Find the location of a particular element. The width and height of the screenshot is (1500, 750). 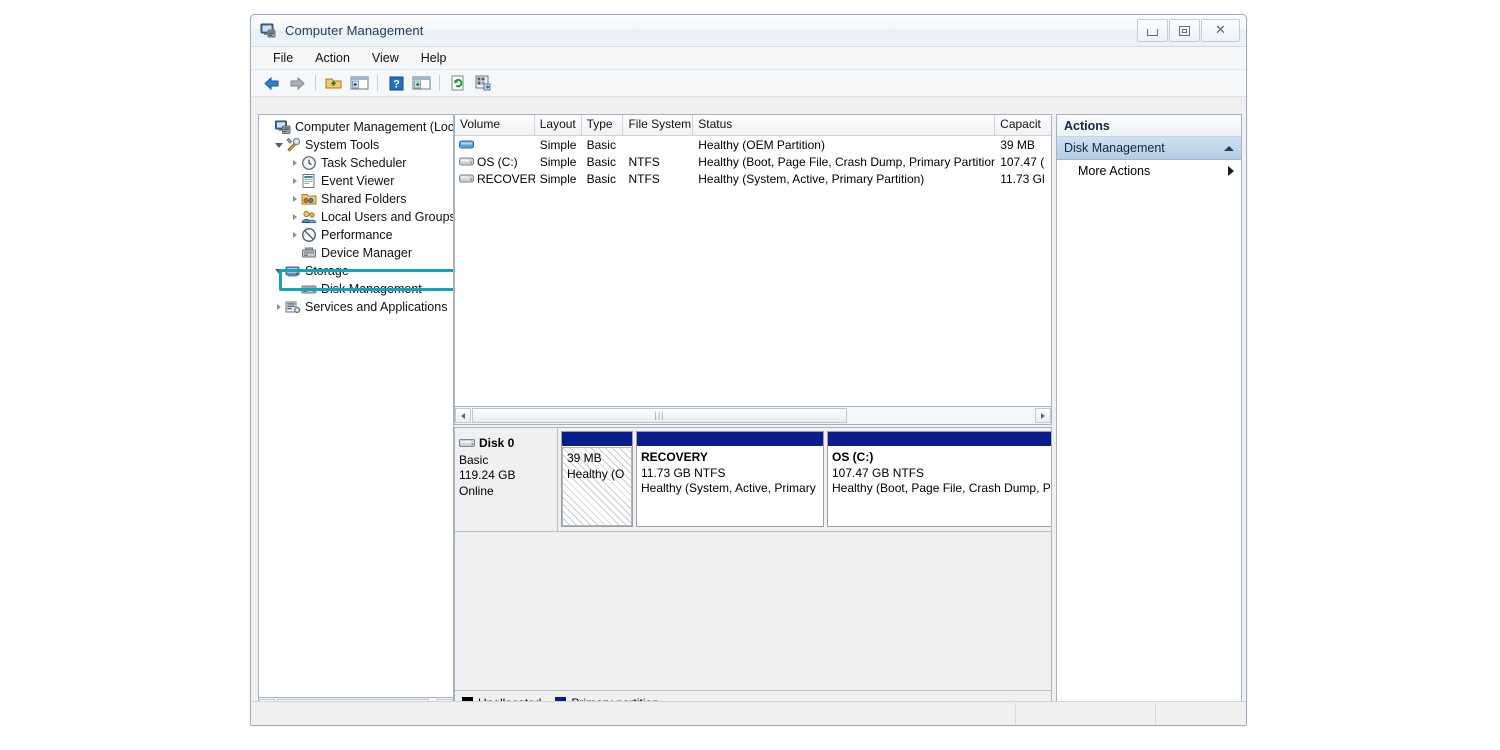

partition-cap is located at coordinates (730, 439).